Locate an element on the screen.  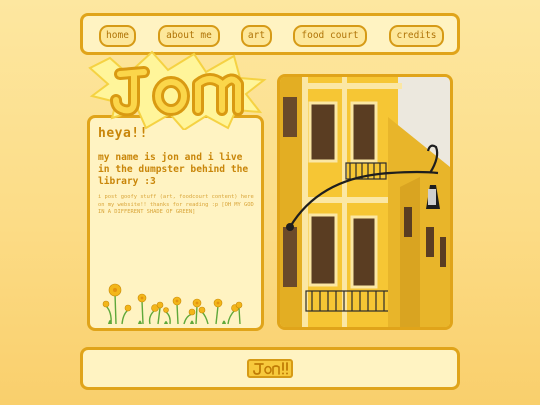
logo-starburst-icon is located at coordinates (177, 91).